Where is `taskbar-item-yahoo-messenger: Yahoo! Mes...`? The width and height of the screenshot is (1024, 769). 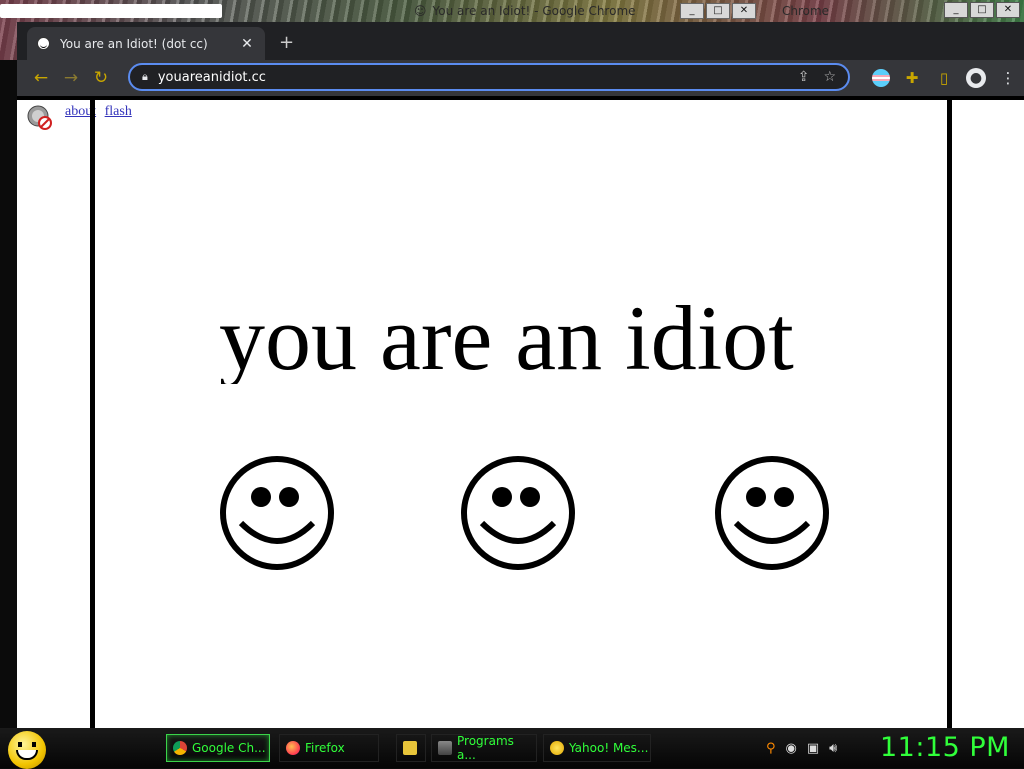 taskbar-item-yahoo-messenger: Yahoo! Mes... is located at coordinates (597, 748).